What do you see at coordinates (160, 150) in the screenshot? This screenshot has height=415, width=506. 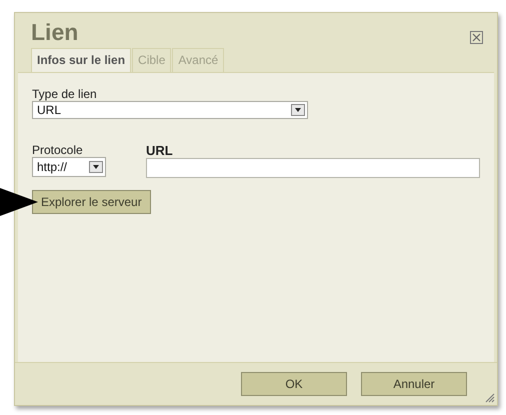 I see `field-label: URL` at bounding box center [160, 150].